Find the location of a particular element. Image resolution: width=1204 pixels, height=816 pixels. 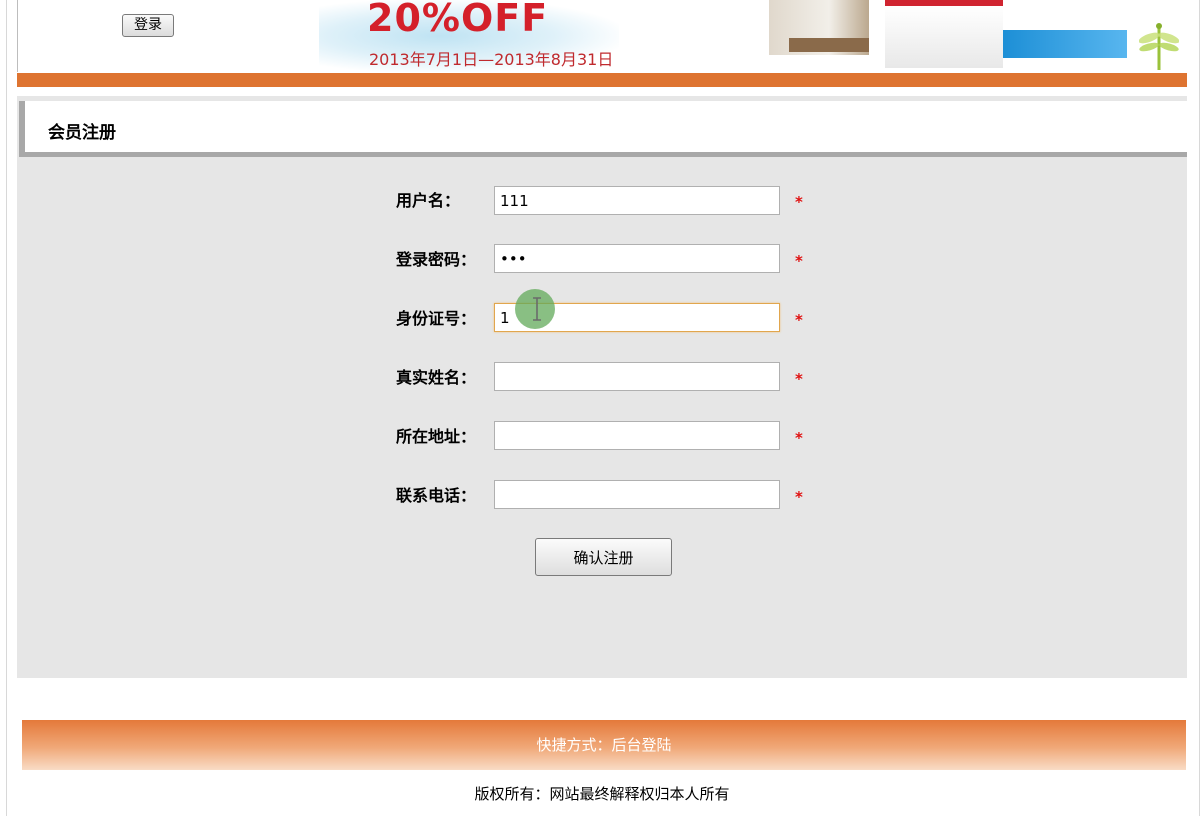

real-name-field is located at coordinates (637, 376).